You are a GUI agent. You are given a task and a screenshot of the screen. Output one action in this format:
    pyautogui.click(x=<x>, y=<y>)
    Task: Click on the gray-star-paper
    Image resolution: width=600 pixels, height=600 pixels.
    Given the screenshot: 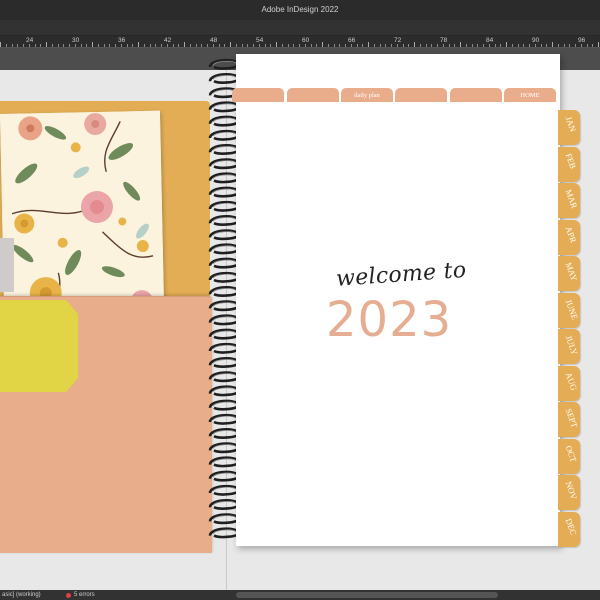 What is the action you would take?
    pyautogui.click(x=7, y=265)
    